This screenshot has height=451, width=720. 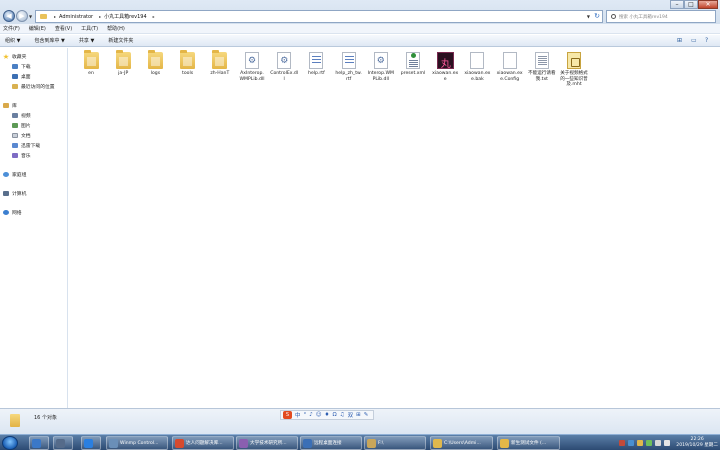 I want to click on new-folder-button: 新建文件夹, so click(x=120, y=40).